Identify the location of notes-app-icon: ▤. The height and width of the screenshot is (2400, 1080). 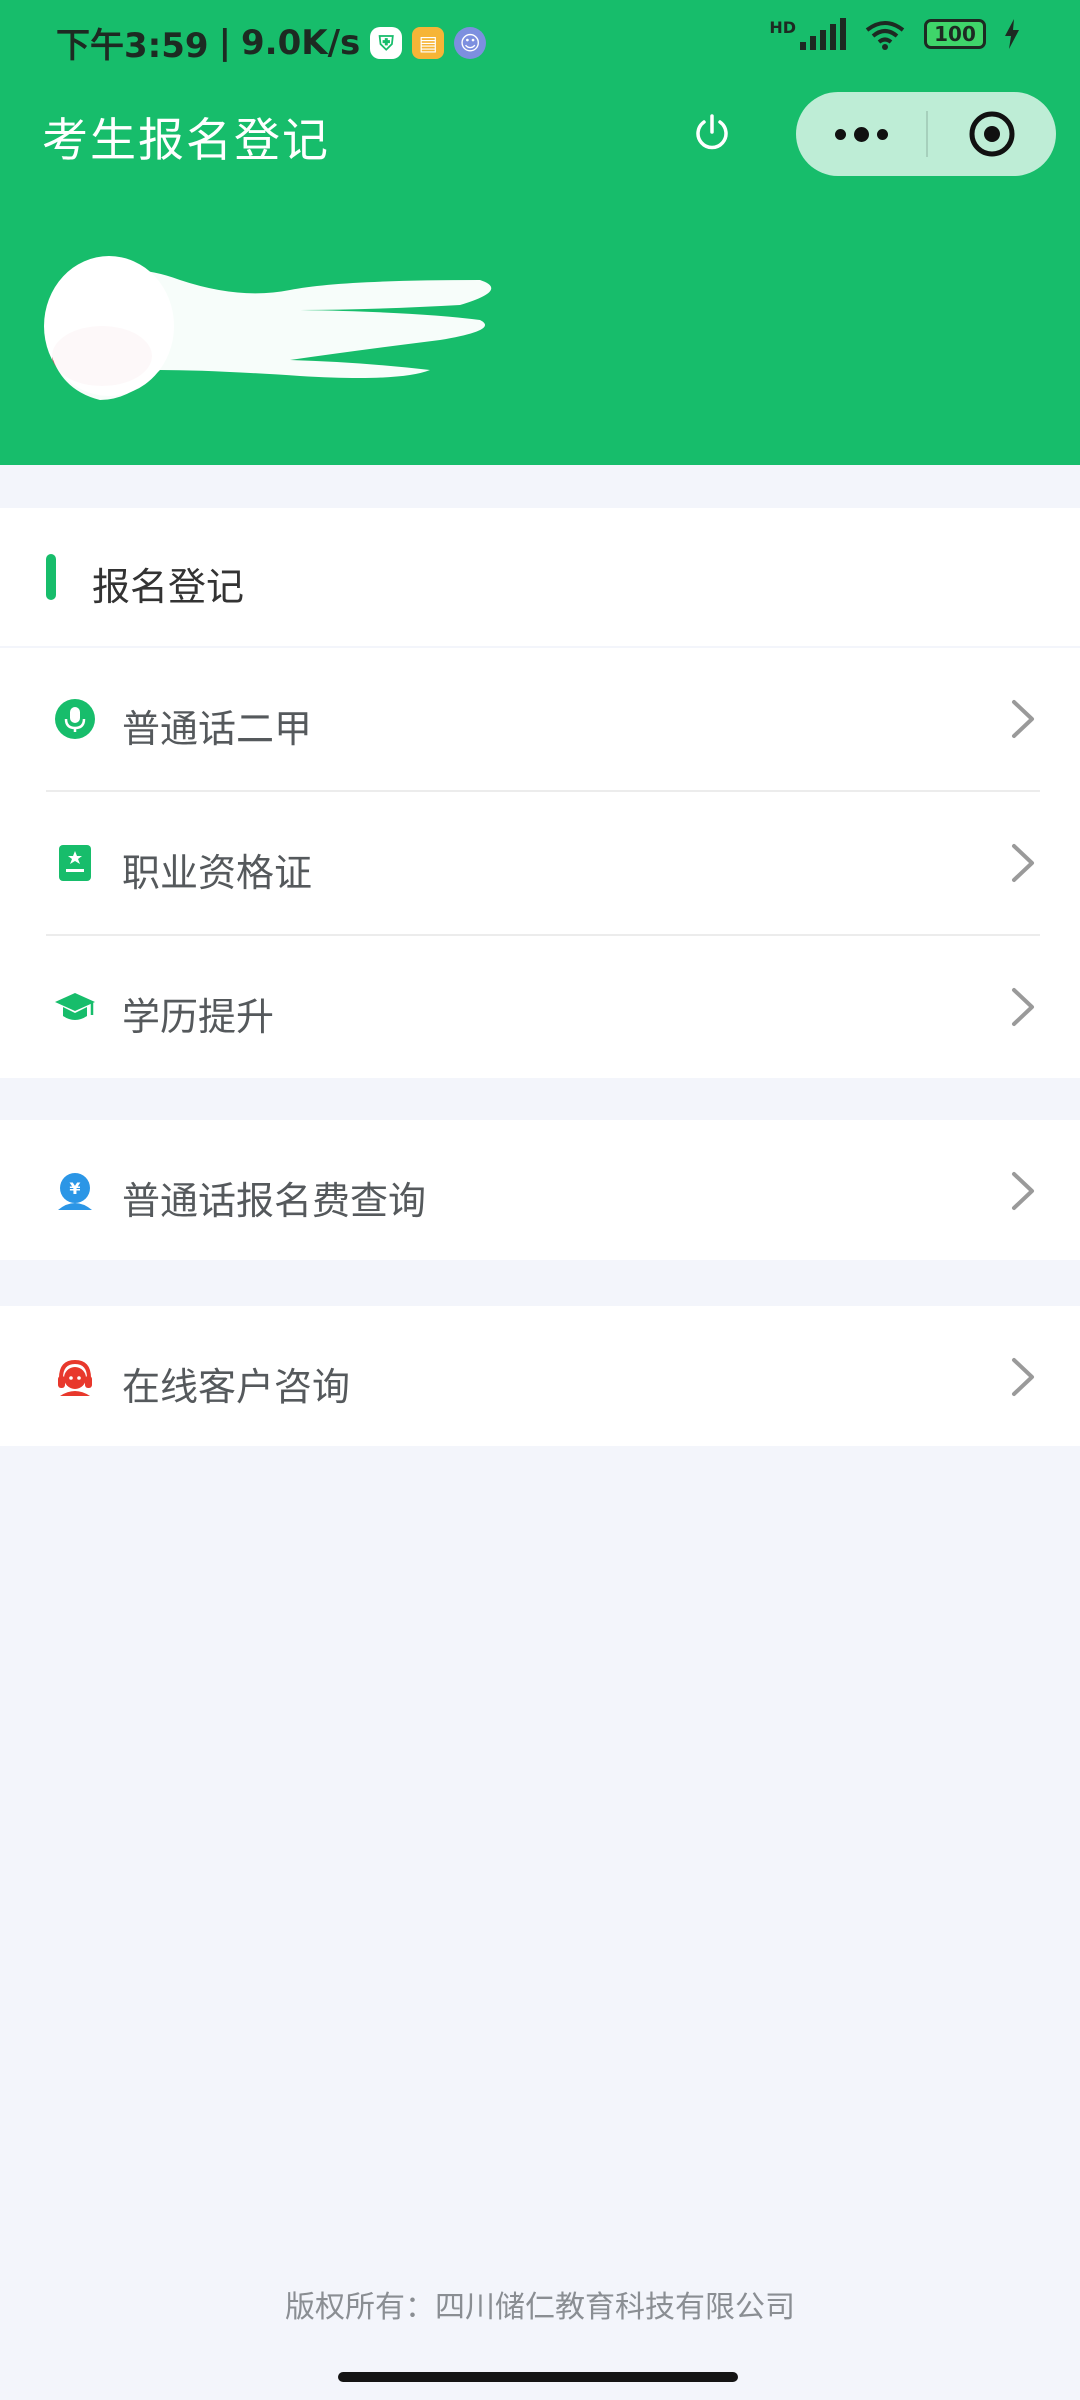
(428, 42).